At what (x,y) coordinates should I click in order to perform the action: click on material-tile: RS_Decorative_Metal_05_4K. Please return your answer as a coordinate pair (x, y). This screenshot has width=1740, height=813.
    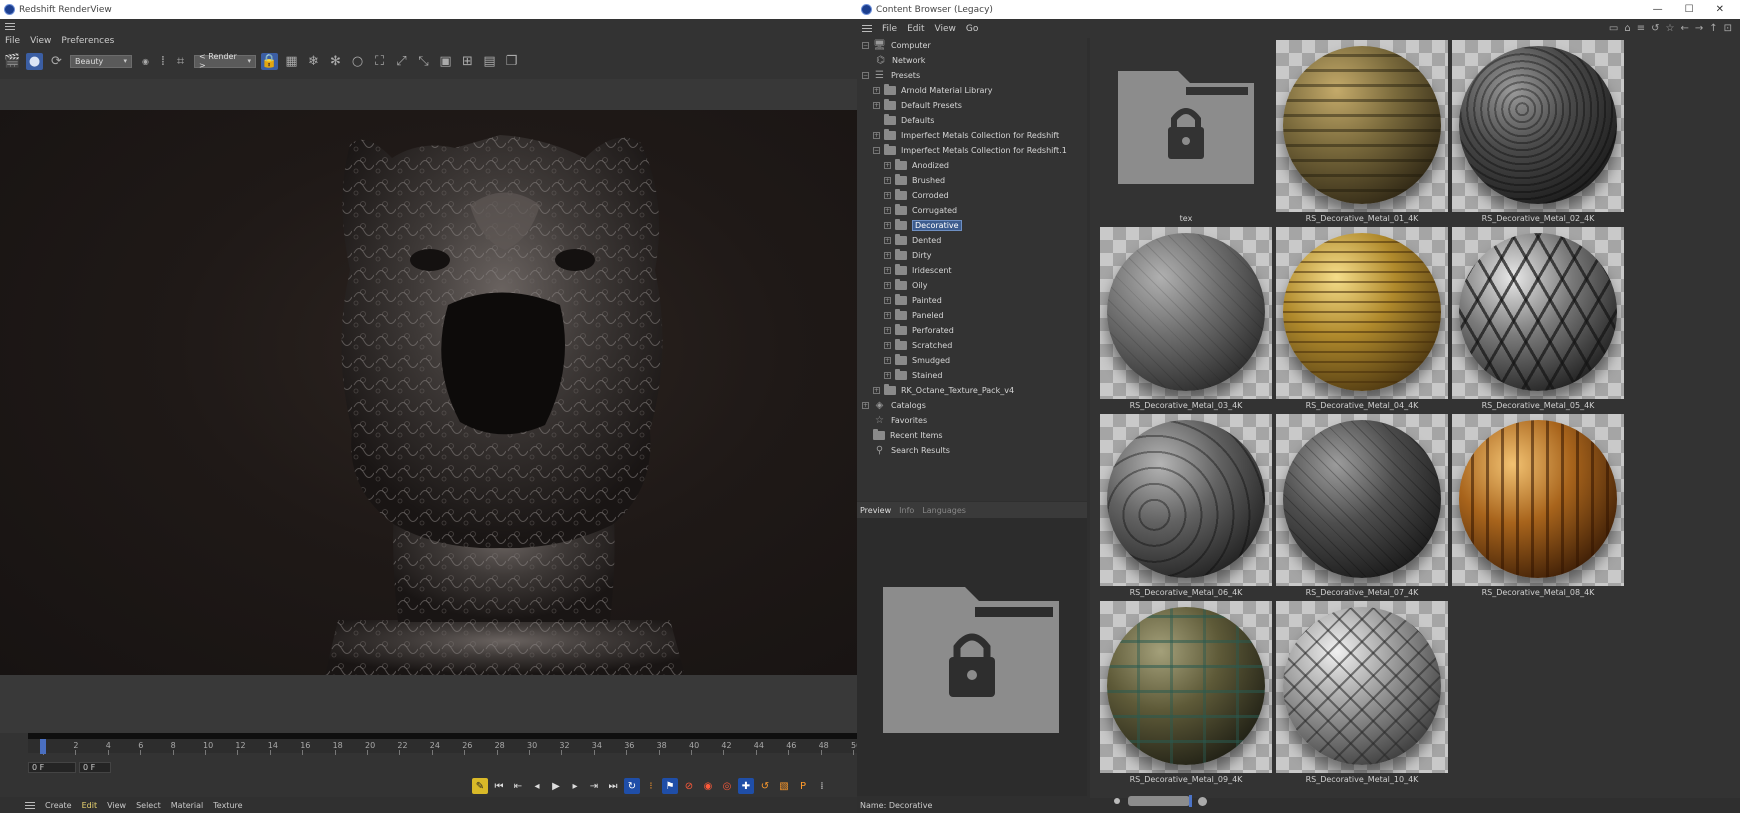
    Looking at the image, I should click on (1538, 320).